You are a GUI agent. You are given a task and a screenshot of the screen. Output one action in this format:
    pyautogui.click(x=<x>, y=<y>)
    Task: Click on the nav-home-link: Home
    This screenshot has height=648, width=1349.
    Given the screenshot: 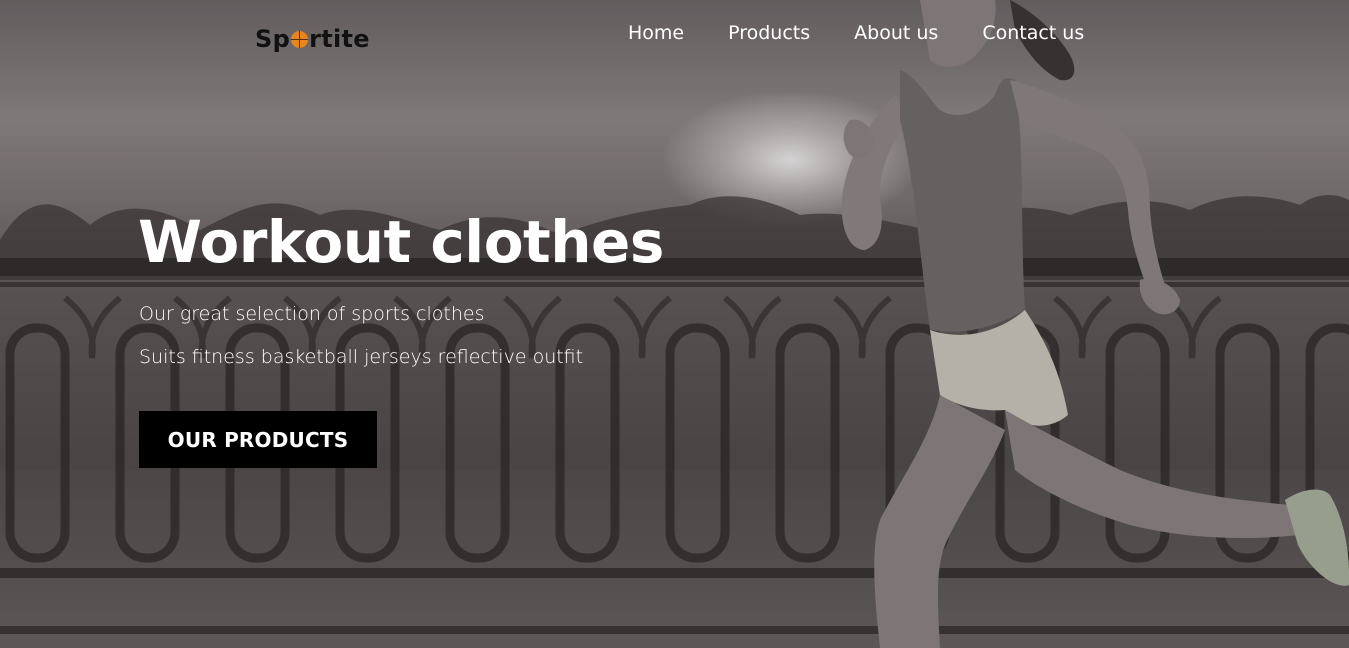 What is the action you would take?
    pyautogui.click(x=656, y=33)
    